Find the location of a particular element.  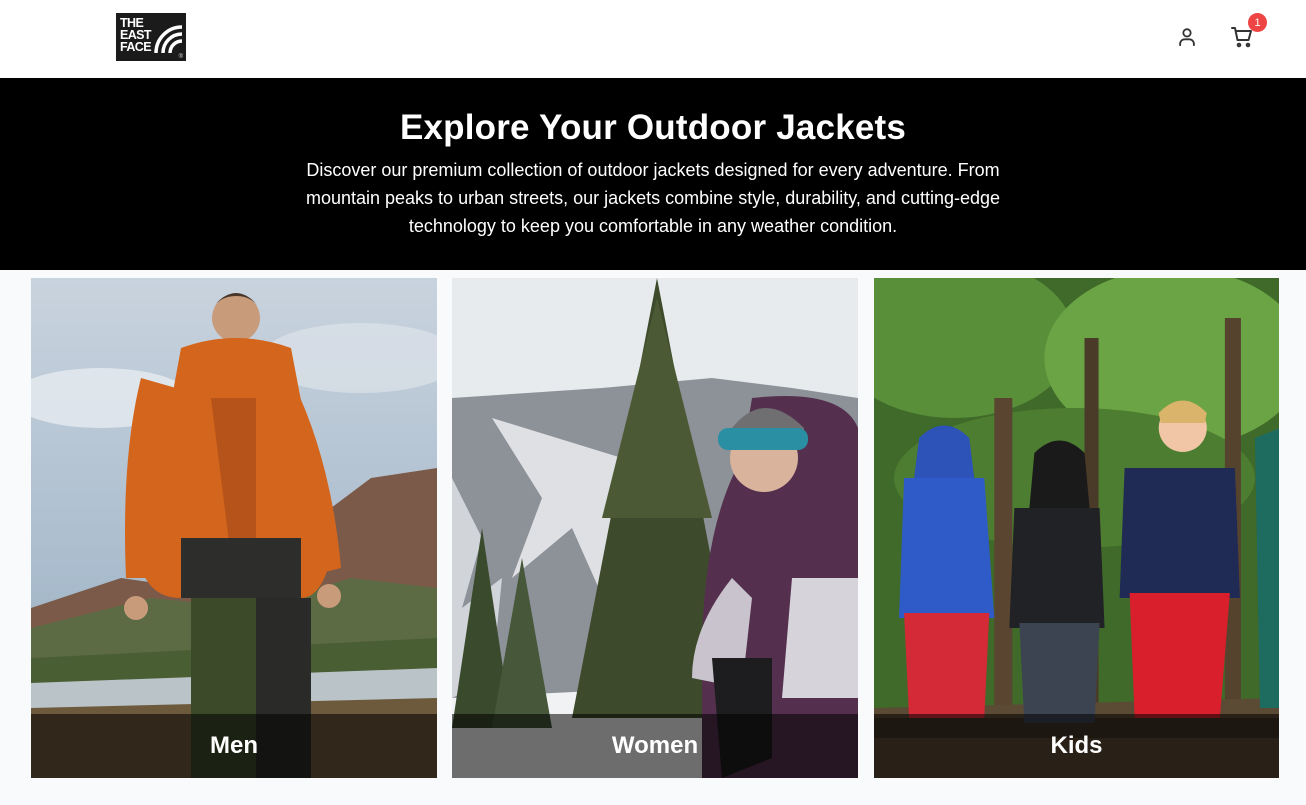

brand-logo: THE EAST FACE ® is located at coordinates (151, 37).